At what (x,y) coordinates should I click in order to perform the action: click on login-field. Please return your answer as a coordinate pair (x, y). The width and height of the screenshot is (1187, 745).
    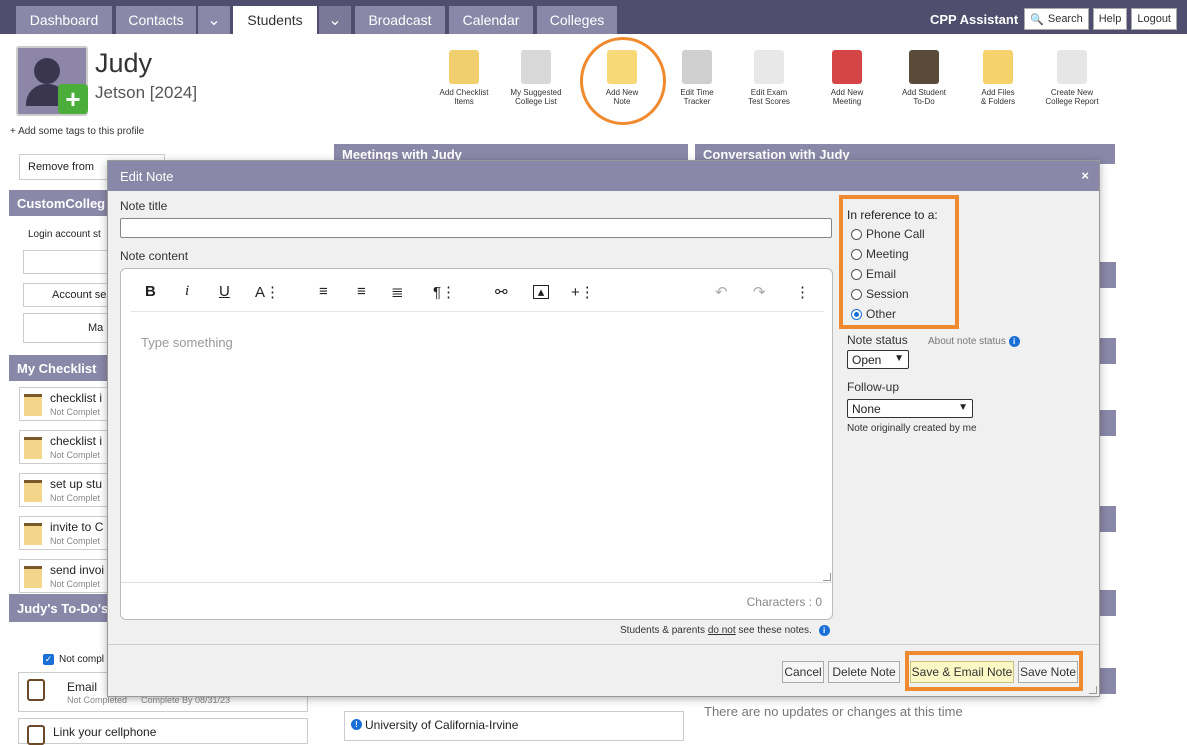
    Looking at the image, I should click on (68, 262).